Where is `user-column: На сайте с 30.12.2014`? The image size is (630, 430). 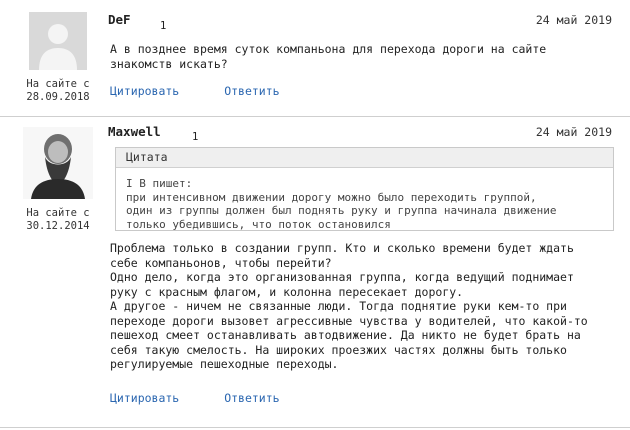
user-column: На сайте с 30.12.2014 is located at coordinates (58, 180).